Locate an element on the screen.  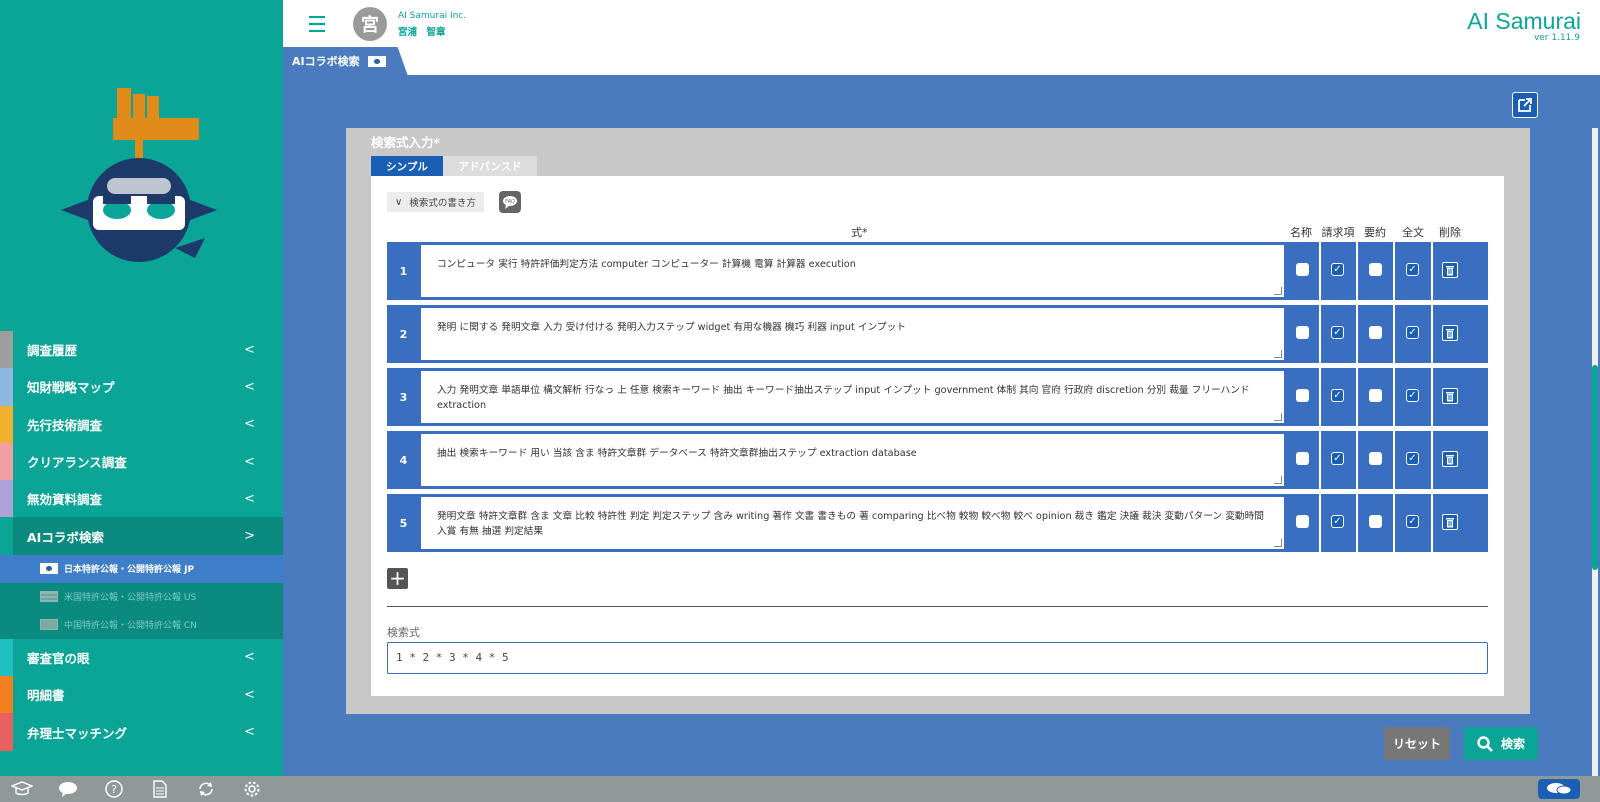
svg-text: FAQ is located at coordinates (510, 202).